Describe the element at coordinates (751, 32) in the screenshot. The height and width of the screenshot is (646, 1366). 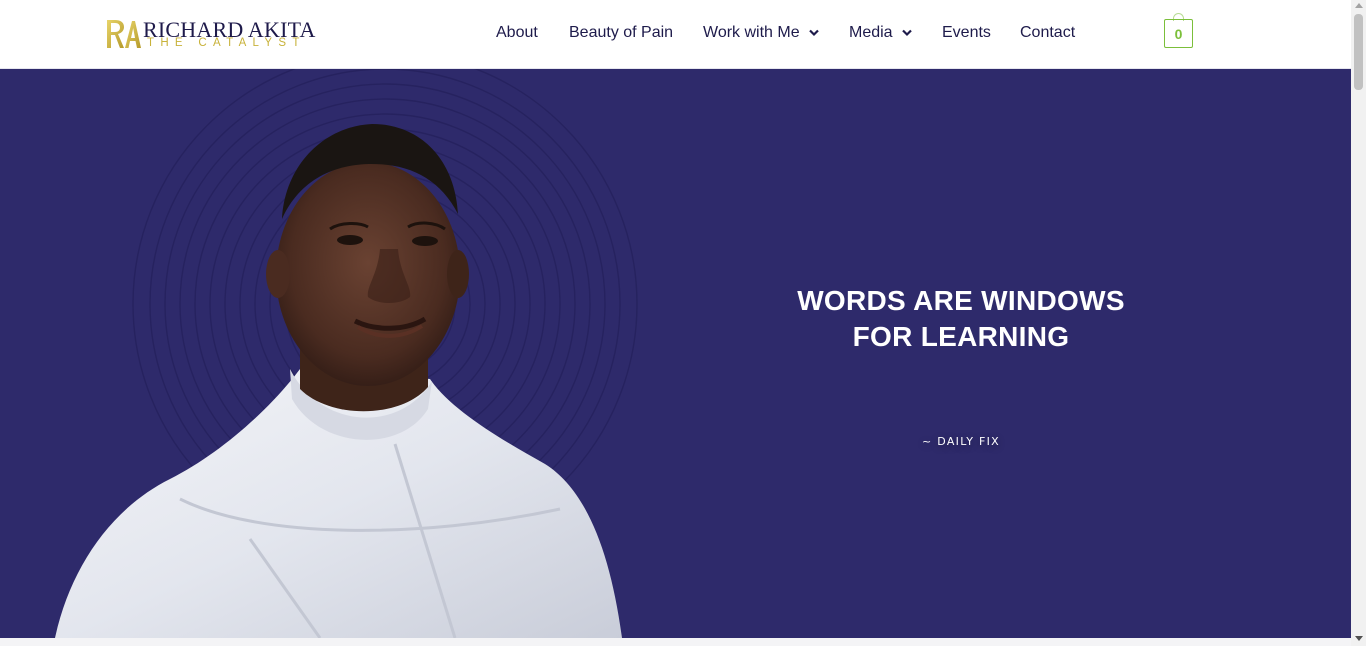
I see `nav-label: Work with Me` at that location.